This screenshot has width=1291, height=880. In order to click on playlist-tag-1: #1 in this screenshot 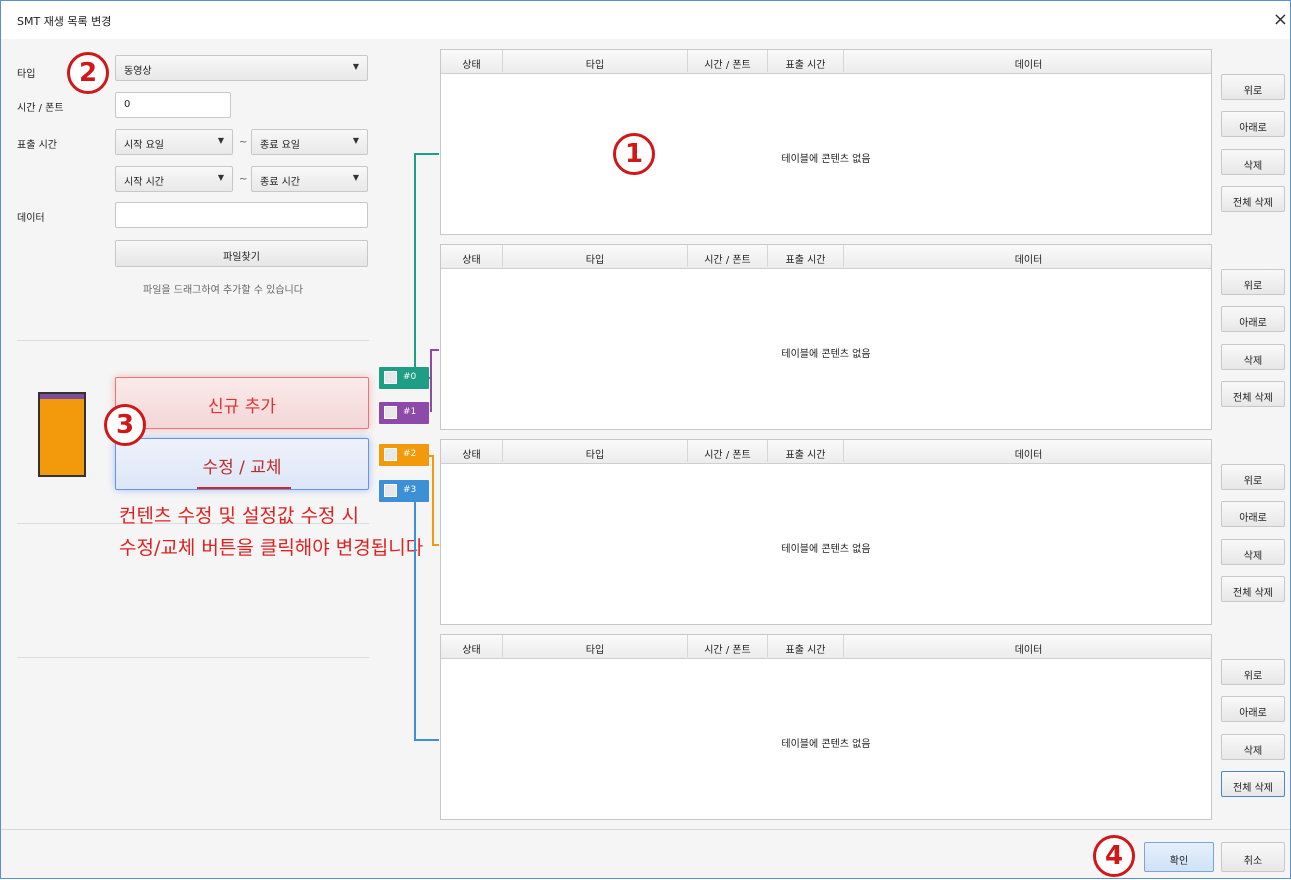, I will do `click(404, 413)`.